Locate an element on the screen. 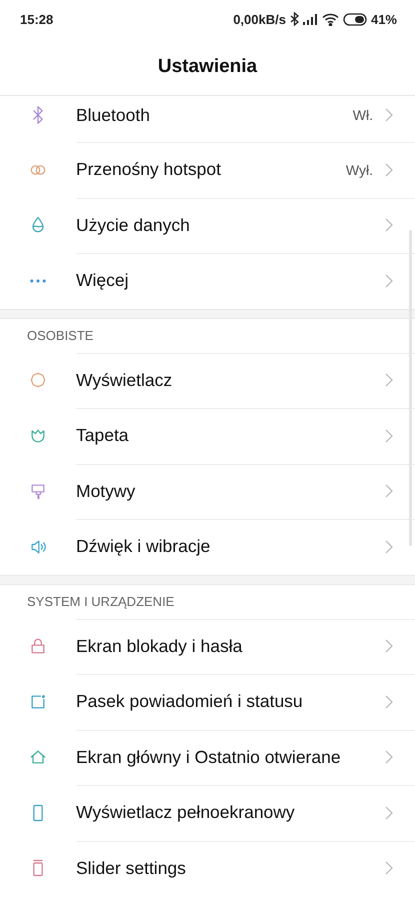  item-label: Wyświetlacz is located at coordinates (125, 380).